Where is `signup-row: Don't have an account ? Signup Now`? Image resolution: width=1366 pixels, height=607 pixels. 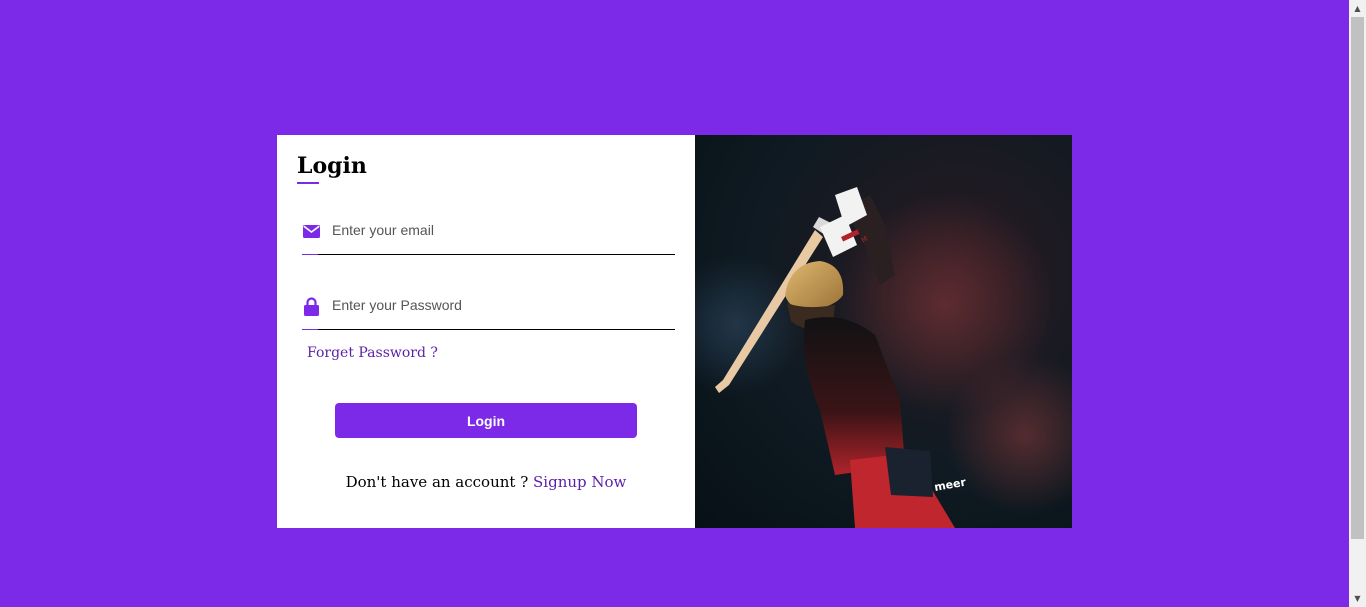
signup-row: Don't have an account ? Signup Now is located at coordinates (486, 482).